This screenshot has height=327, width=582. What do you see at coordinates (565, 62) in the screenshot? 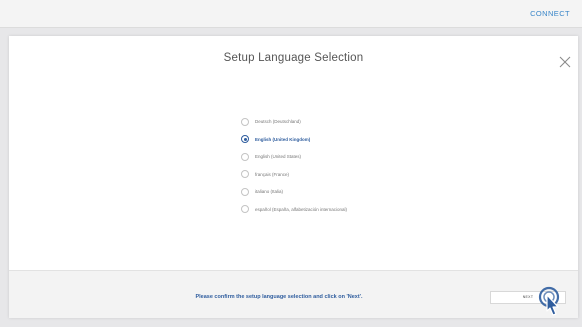
I see `close-icon` at bounding box center [565, 62].